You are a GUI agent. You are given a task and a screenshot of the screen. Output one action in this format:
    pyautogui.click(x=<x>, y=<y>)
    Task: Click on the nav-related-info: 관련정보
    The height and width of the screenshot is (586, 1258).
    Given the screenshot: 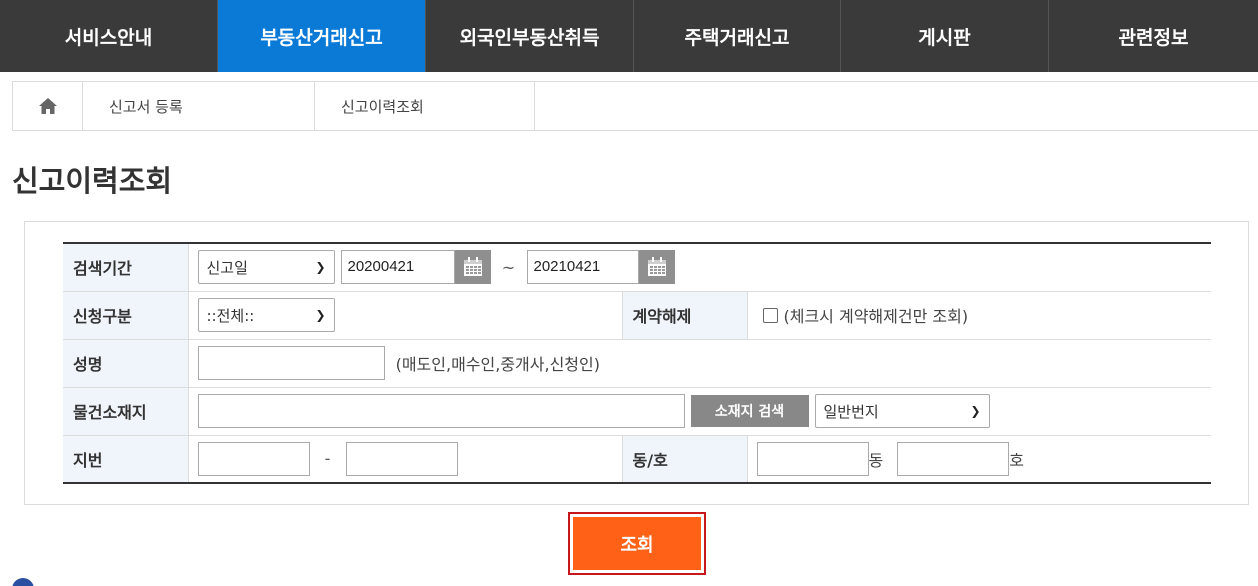 What is the action you would take?
    pyautogui.click(x=1153, y=36)
    